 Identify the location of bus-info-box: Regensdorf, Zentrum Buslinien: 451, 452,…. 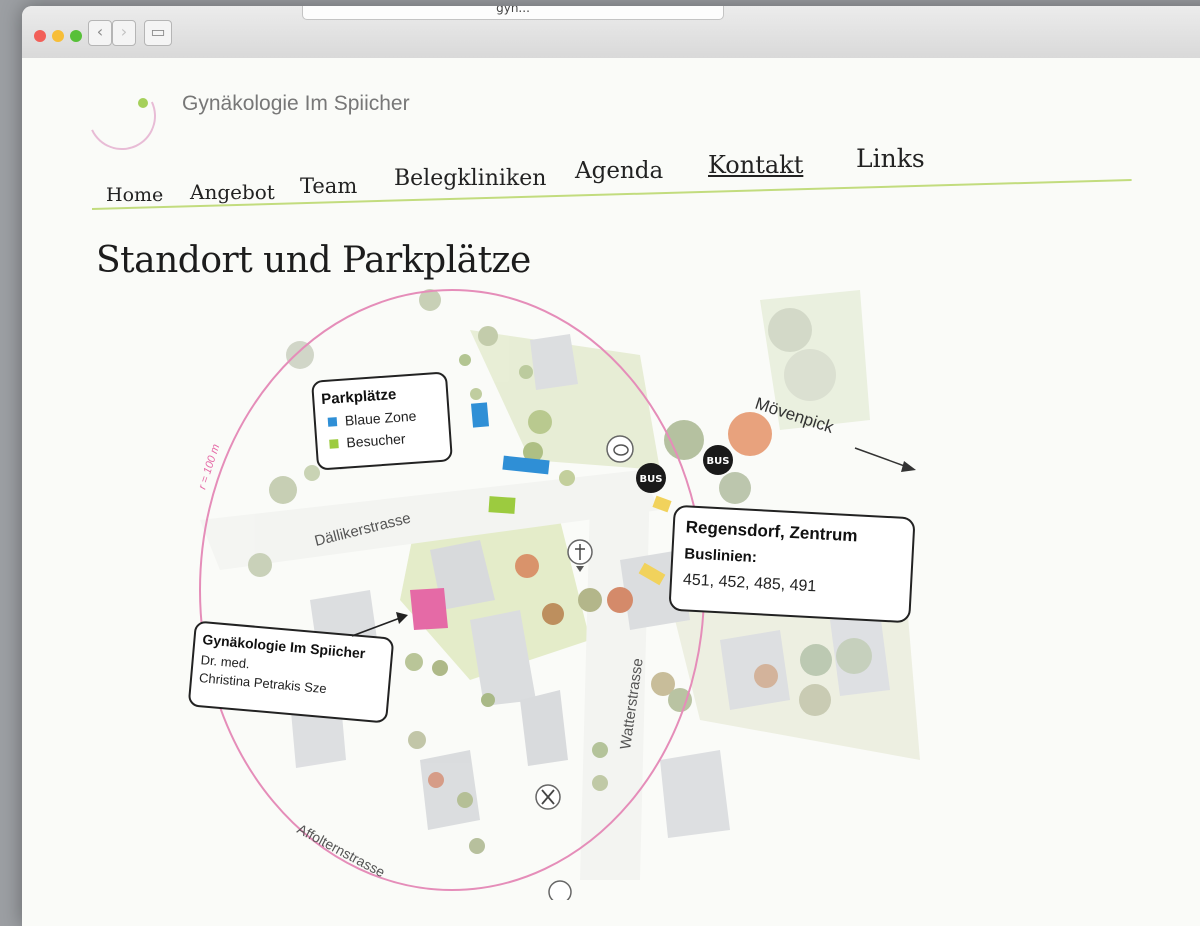
(792, 564).